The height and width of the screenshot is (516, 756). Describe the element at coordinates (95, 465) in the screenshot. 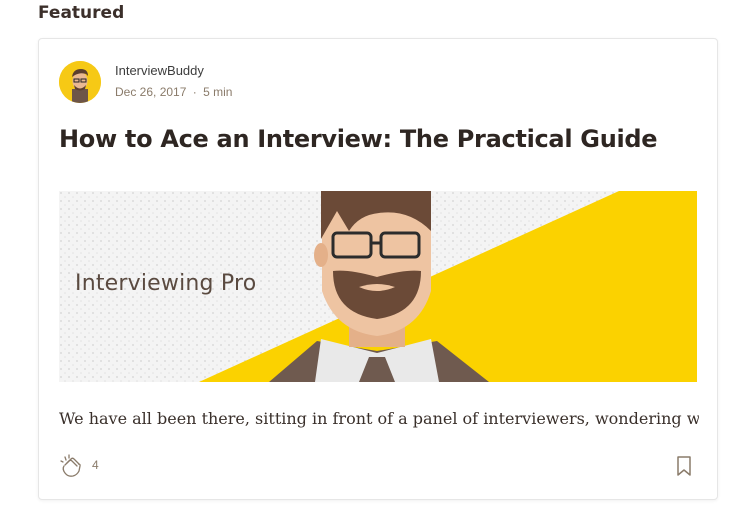

I see `clap-count: 4` at that location.